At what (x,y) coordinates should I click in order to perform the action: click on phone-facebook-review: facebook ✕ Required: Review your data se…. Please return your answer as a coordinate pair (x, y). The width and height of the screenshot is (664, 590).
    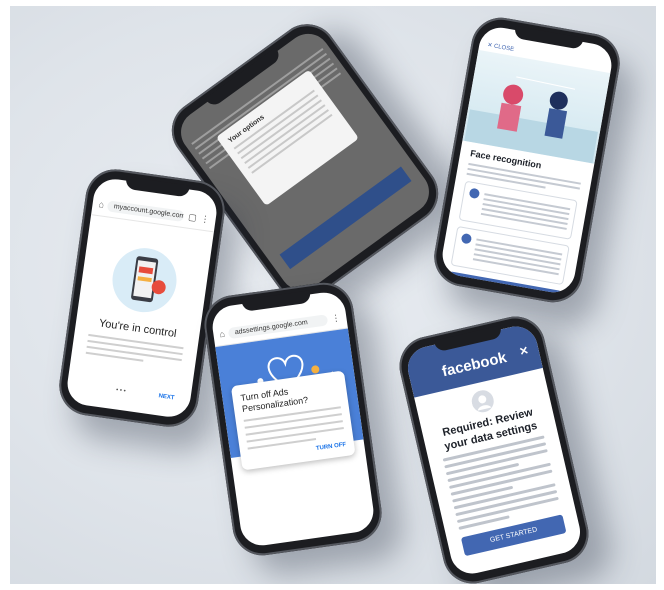
    Looking at the image, I should click on (494, 447).